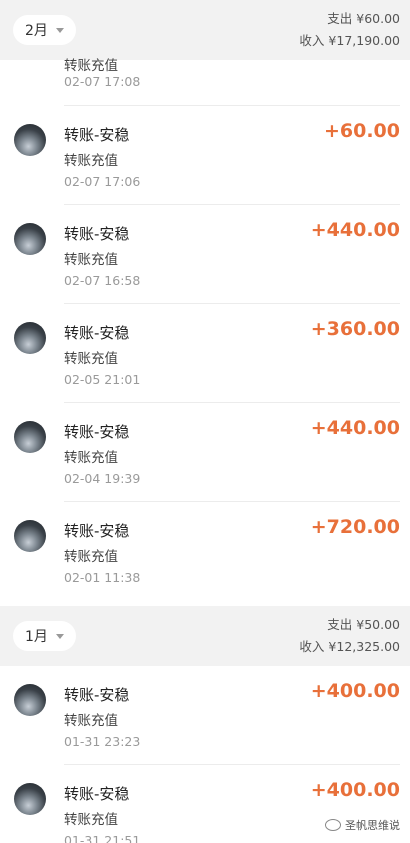 This screenshot has height=843, width=410. Describe the element at coordinates (205, 353) in the screenshot. I see `list-item: 转账-安稳 转账充值 02-05 21:01 +360.00` at that location.